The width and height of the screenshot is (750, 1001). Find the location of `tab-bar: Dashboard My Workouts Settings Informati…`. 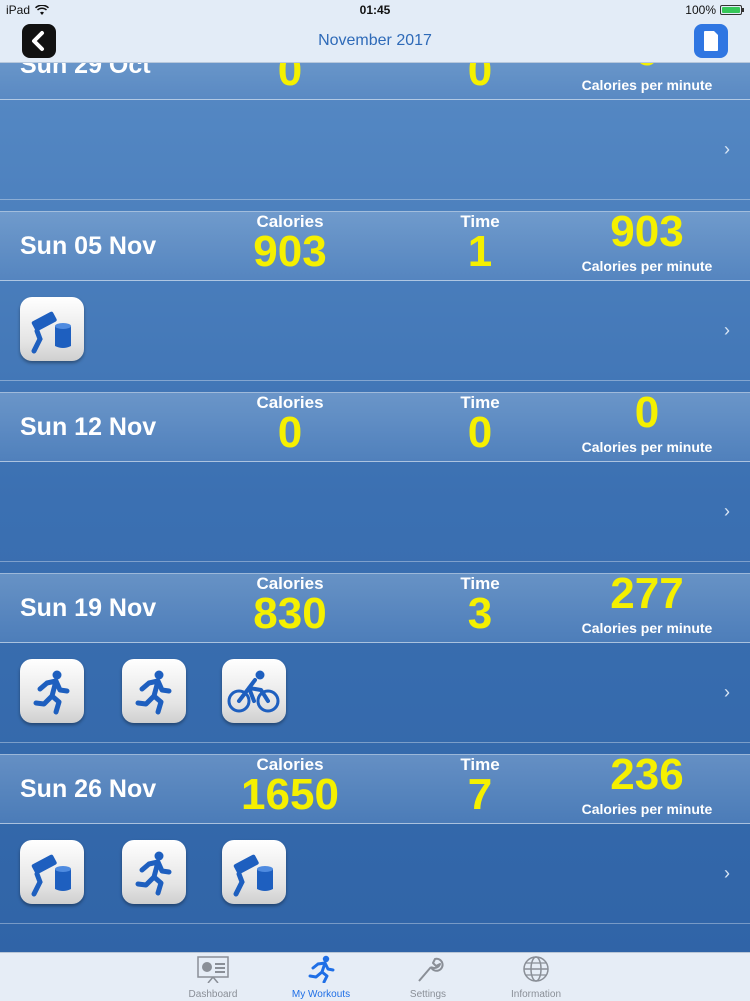

tab-bar: Dashboard My Workouts Settings Informati… is located at coordinates (375, 976).